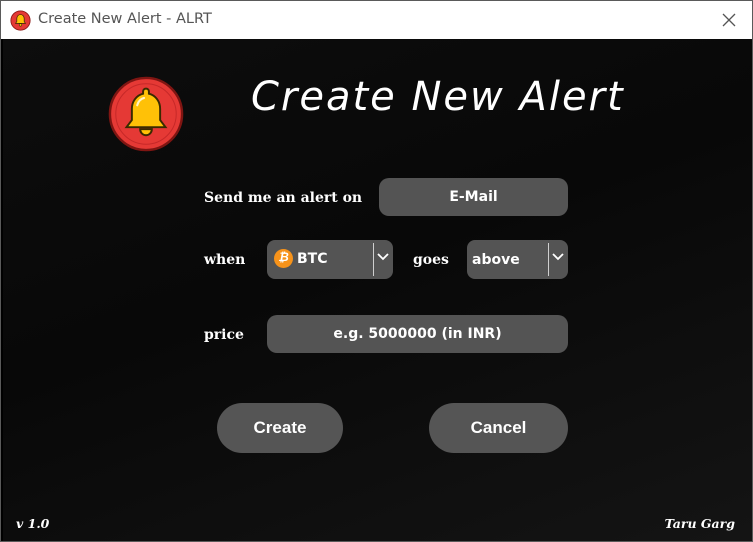  What do you see at coordinates (125, 19) in the screenshot?
I see `window-title: Create New Alert - ALRT` at bounding box center [125, 19].